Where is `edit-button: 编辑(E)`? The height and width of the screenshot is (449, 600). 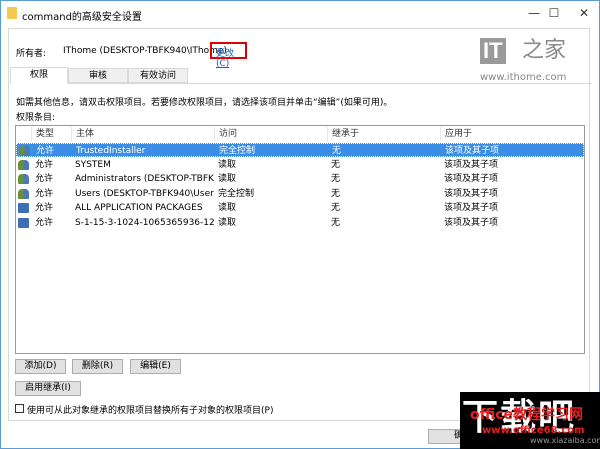
edit-button: 编辑(E) is located at coordinates (155, 366).